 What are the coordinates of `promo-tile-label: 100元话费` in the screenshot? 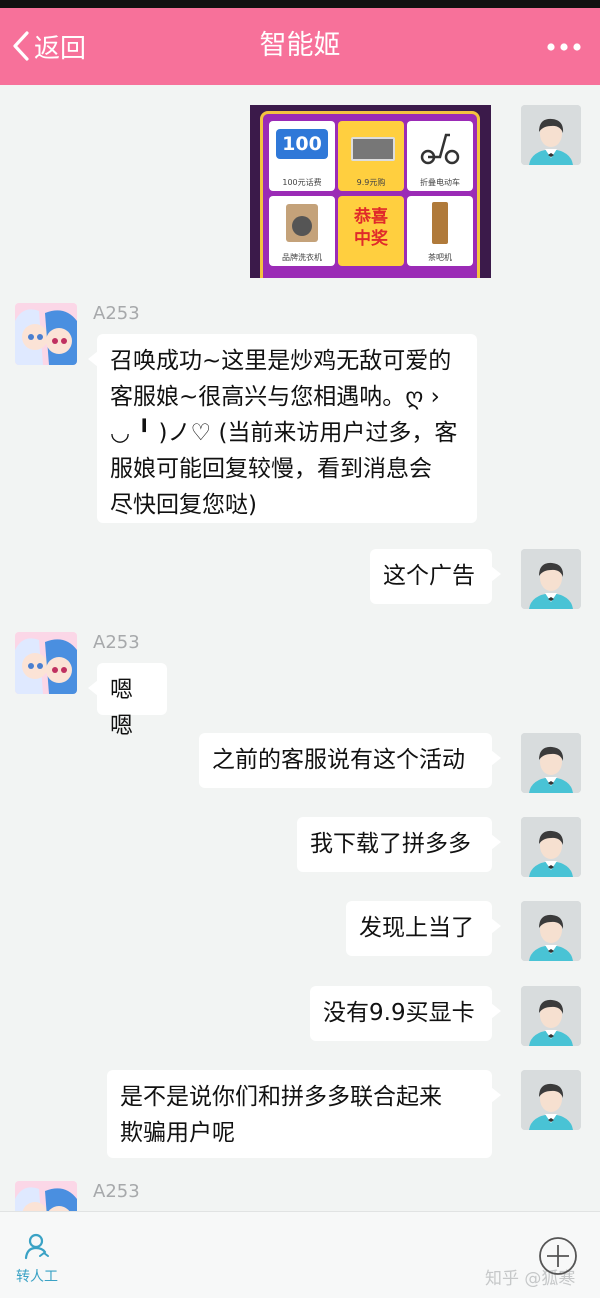 It's located at (302, 182).